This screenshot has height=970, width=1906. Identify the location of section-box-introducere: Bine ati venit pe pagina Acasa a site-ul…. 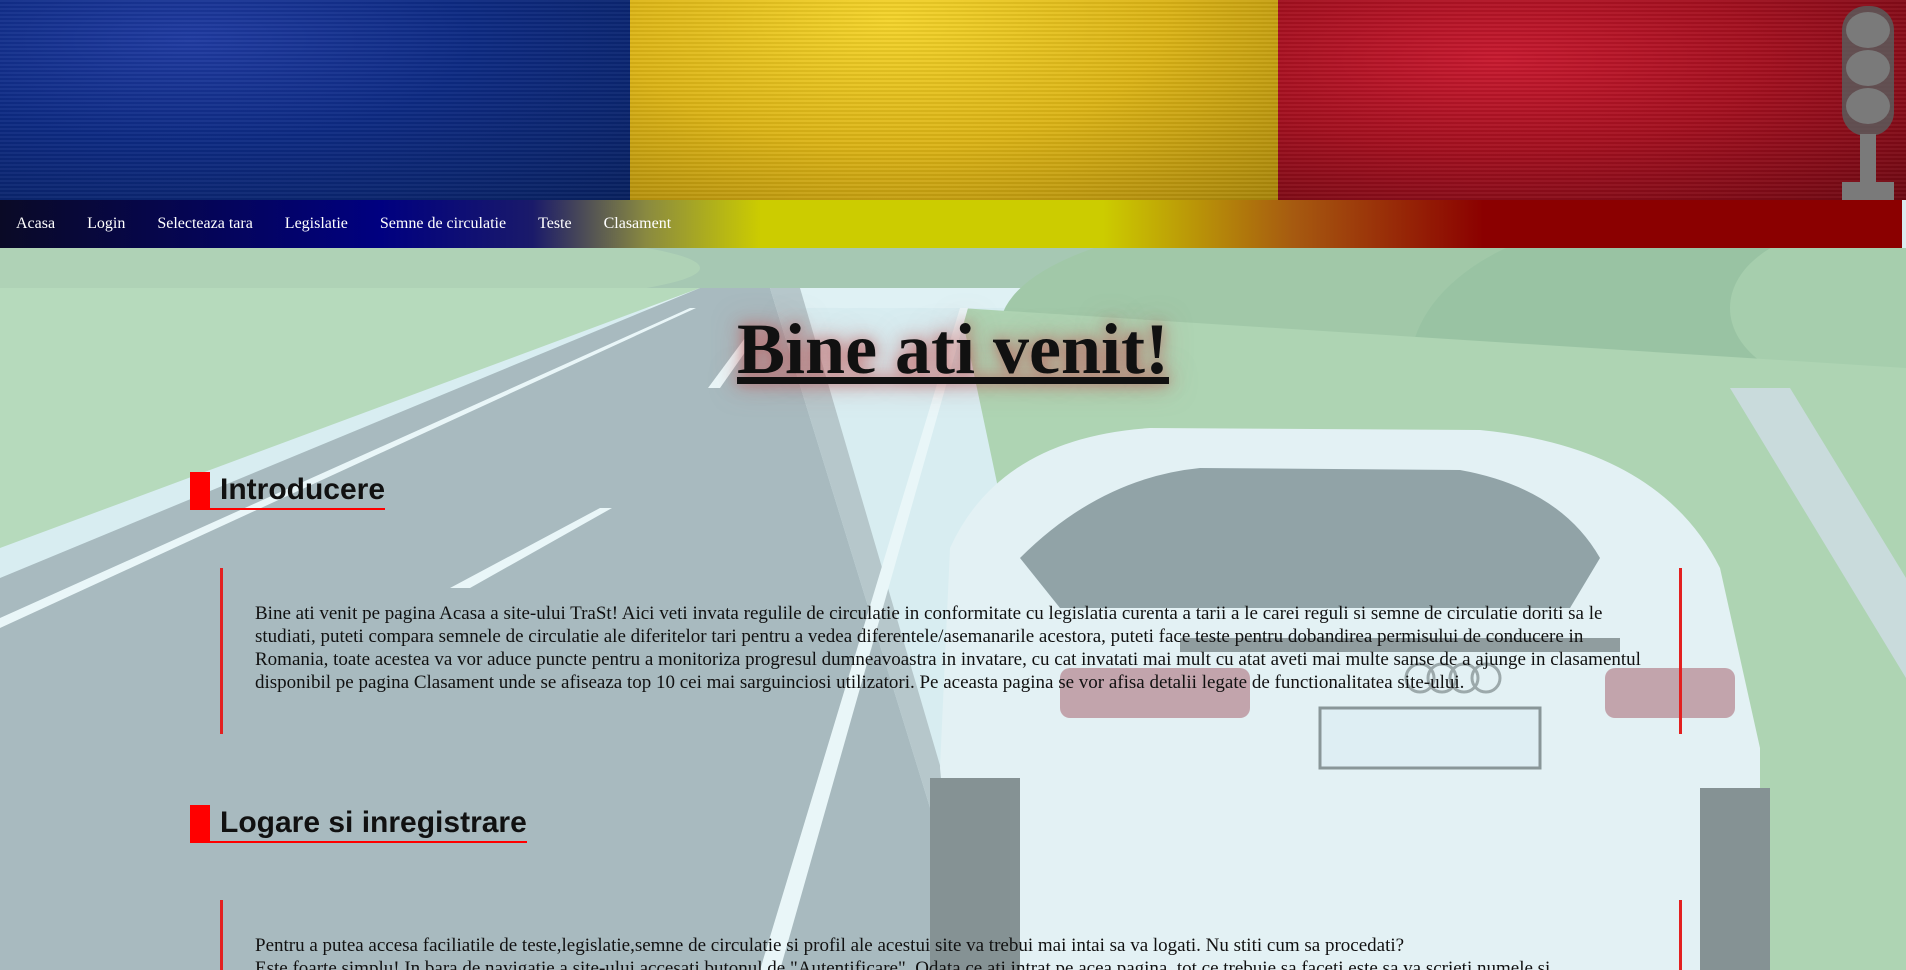
(951, 651).